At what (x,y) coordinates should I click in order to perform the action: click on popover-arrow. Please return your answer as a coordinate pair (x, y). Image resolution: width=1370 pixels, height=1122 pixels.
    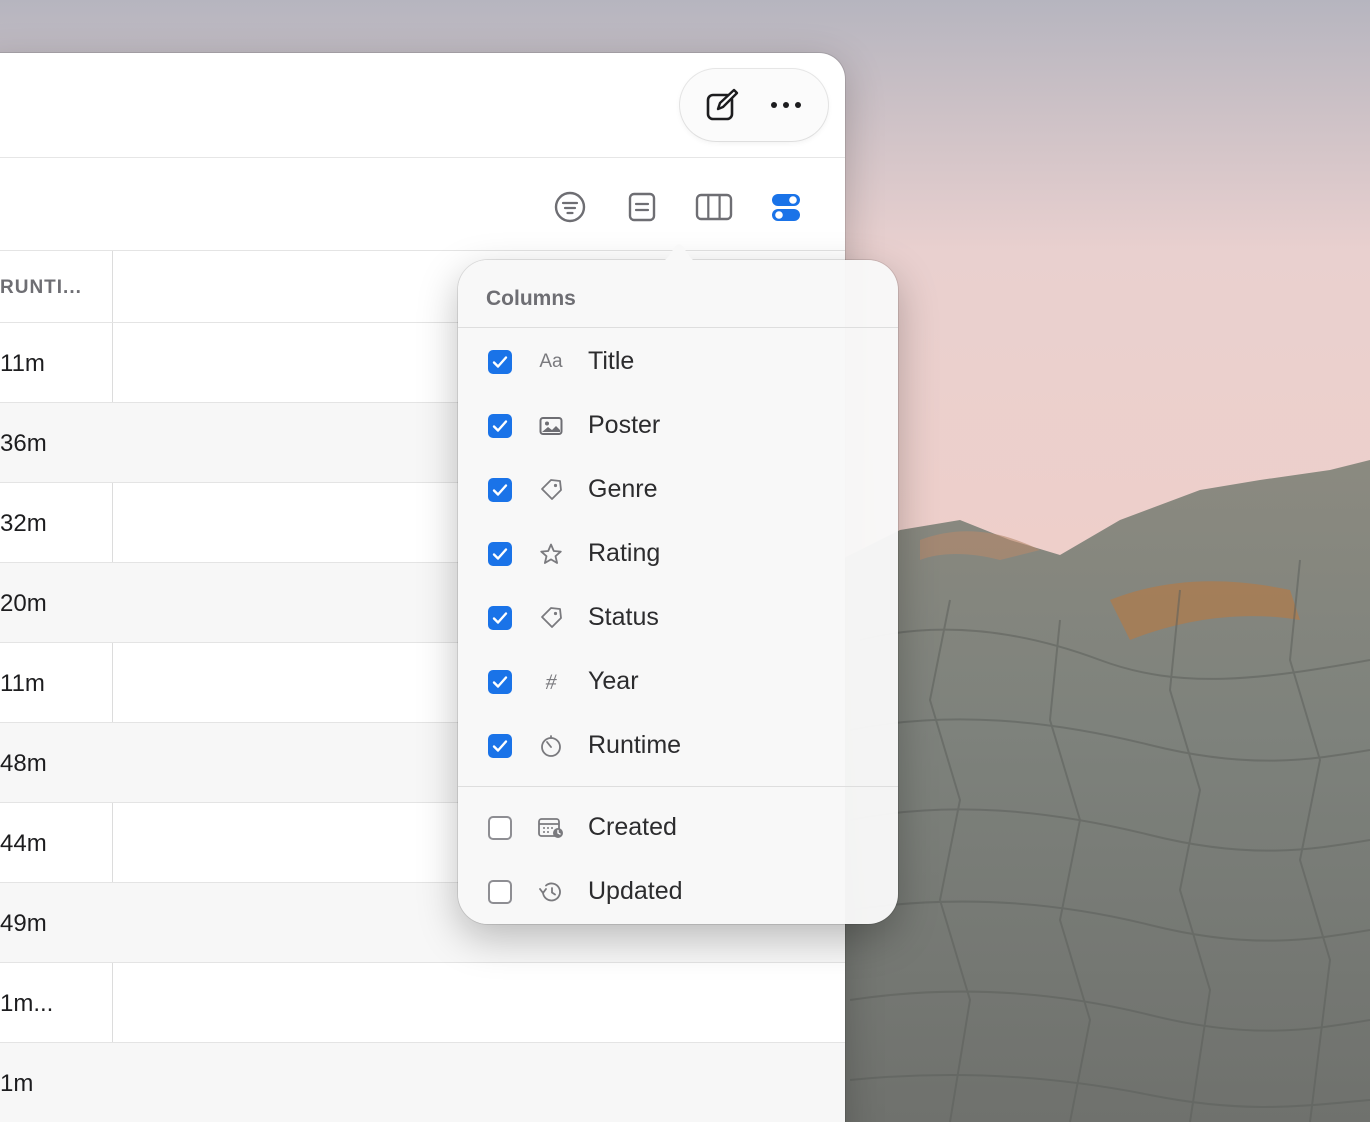
    Looking at the image, I should click on (679, 254).